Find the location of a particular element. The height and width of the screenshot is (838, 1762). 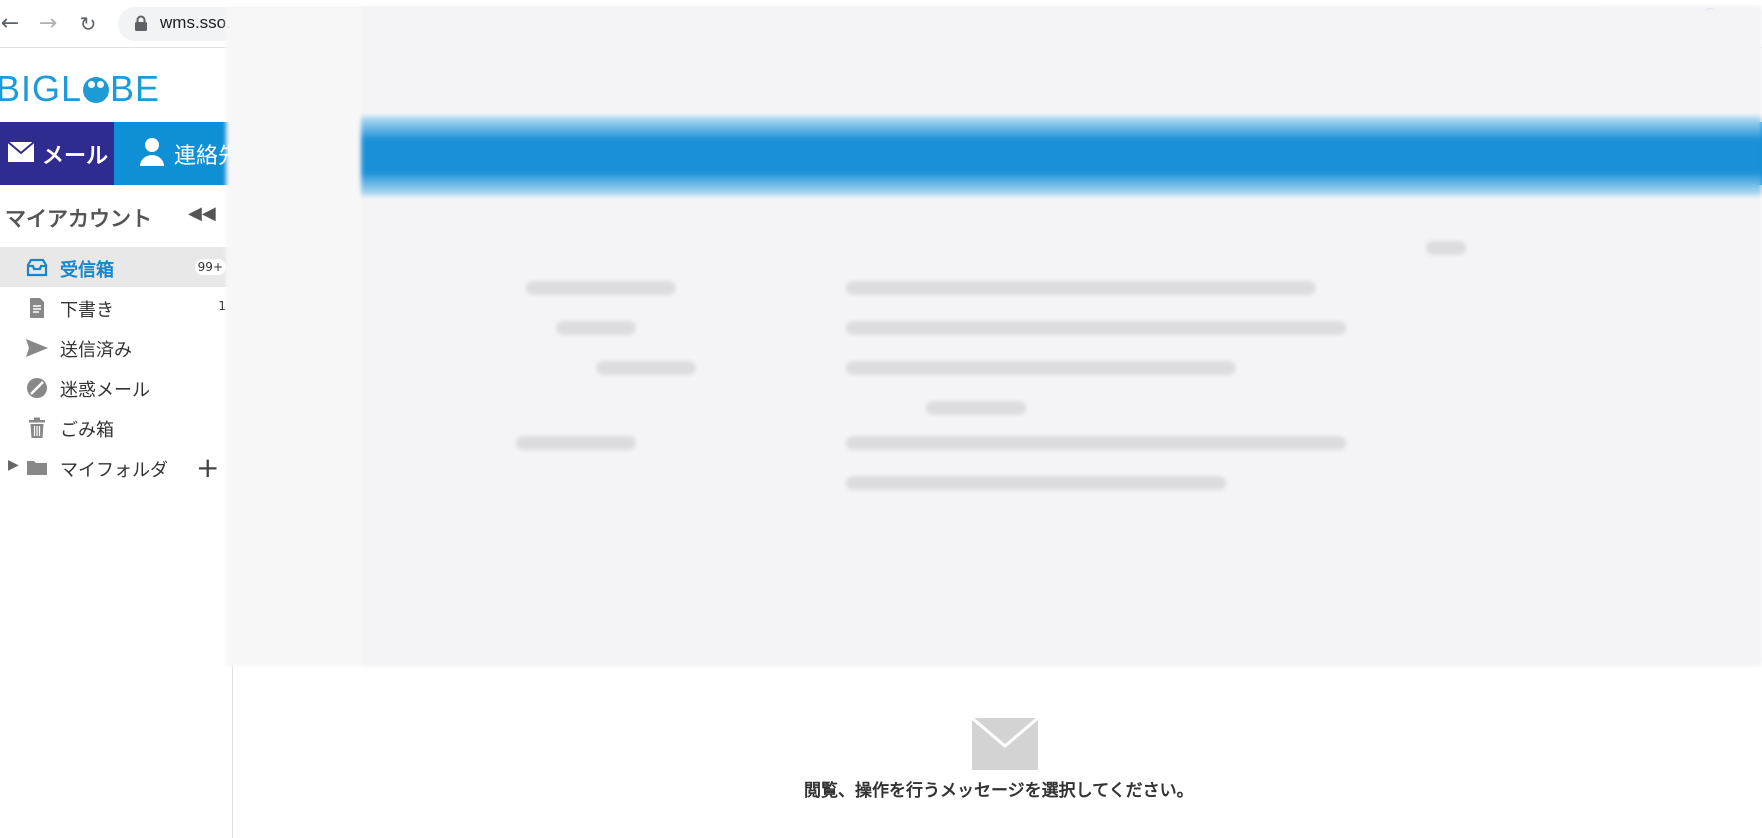

send-icon is located at coordinates (37, 348).